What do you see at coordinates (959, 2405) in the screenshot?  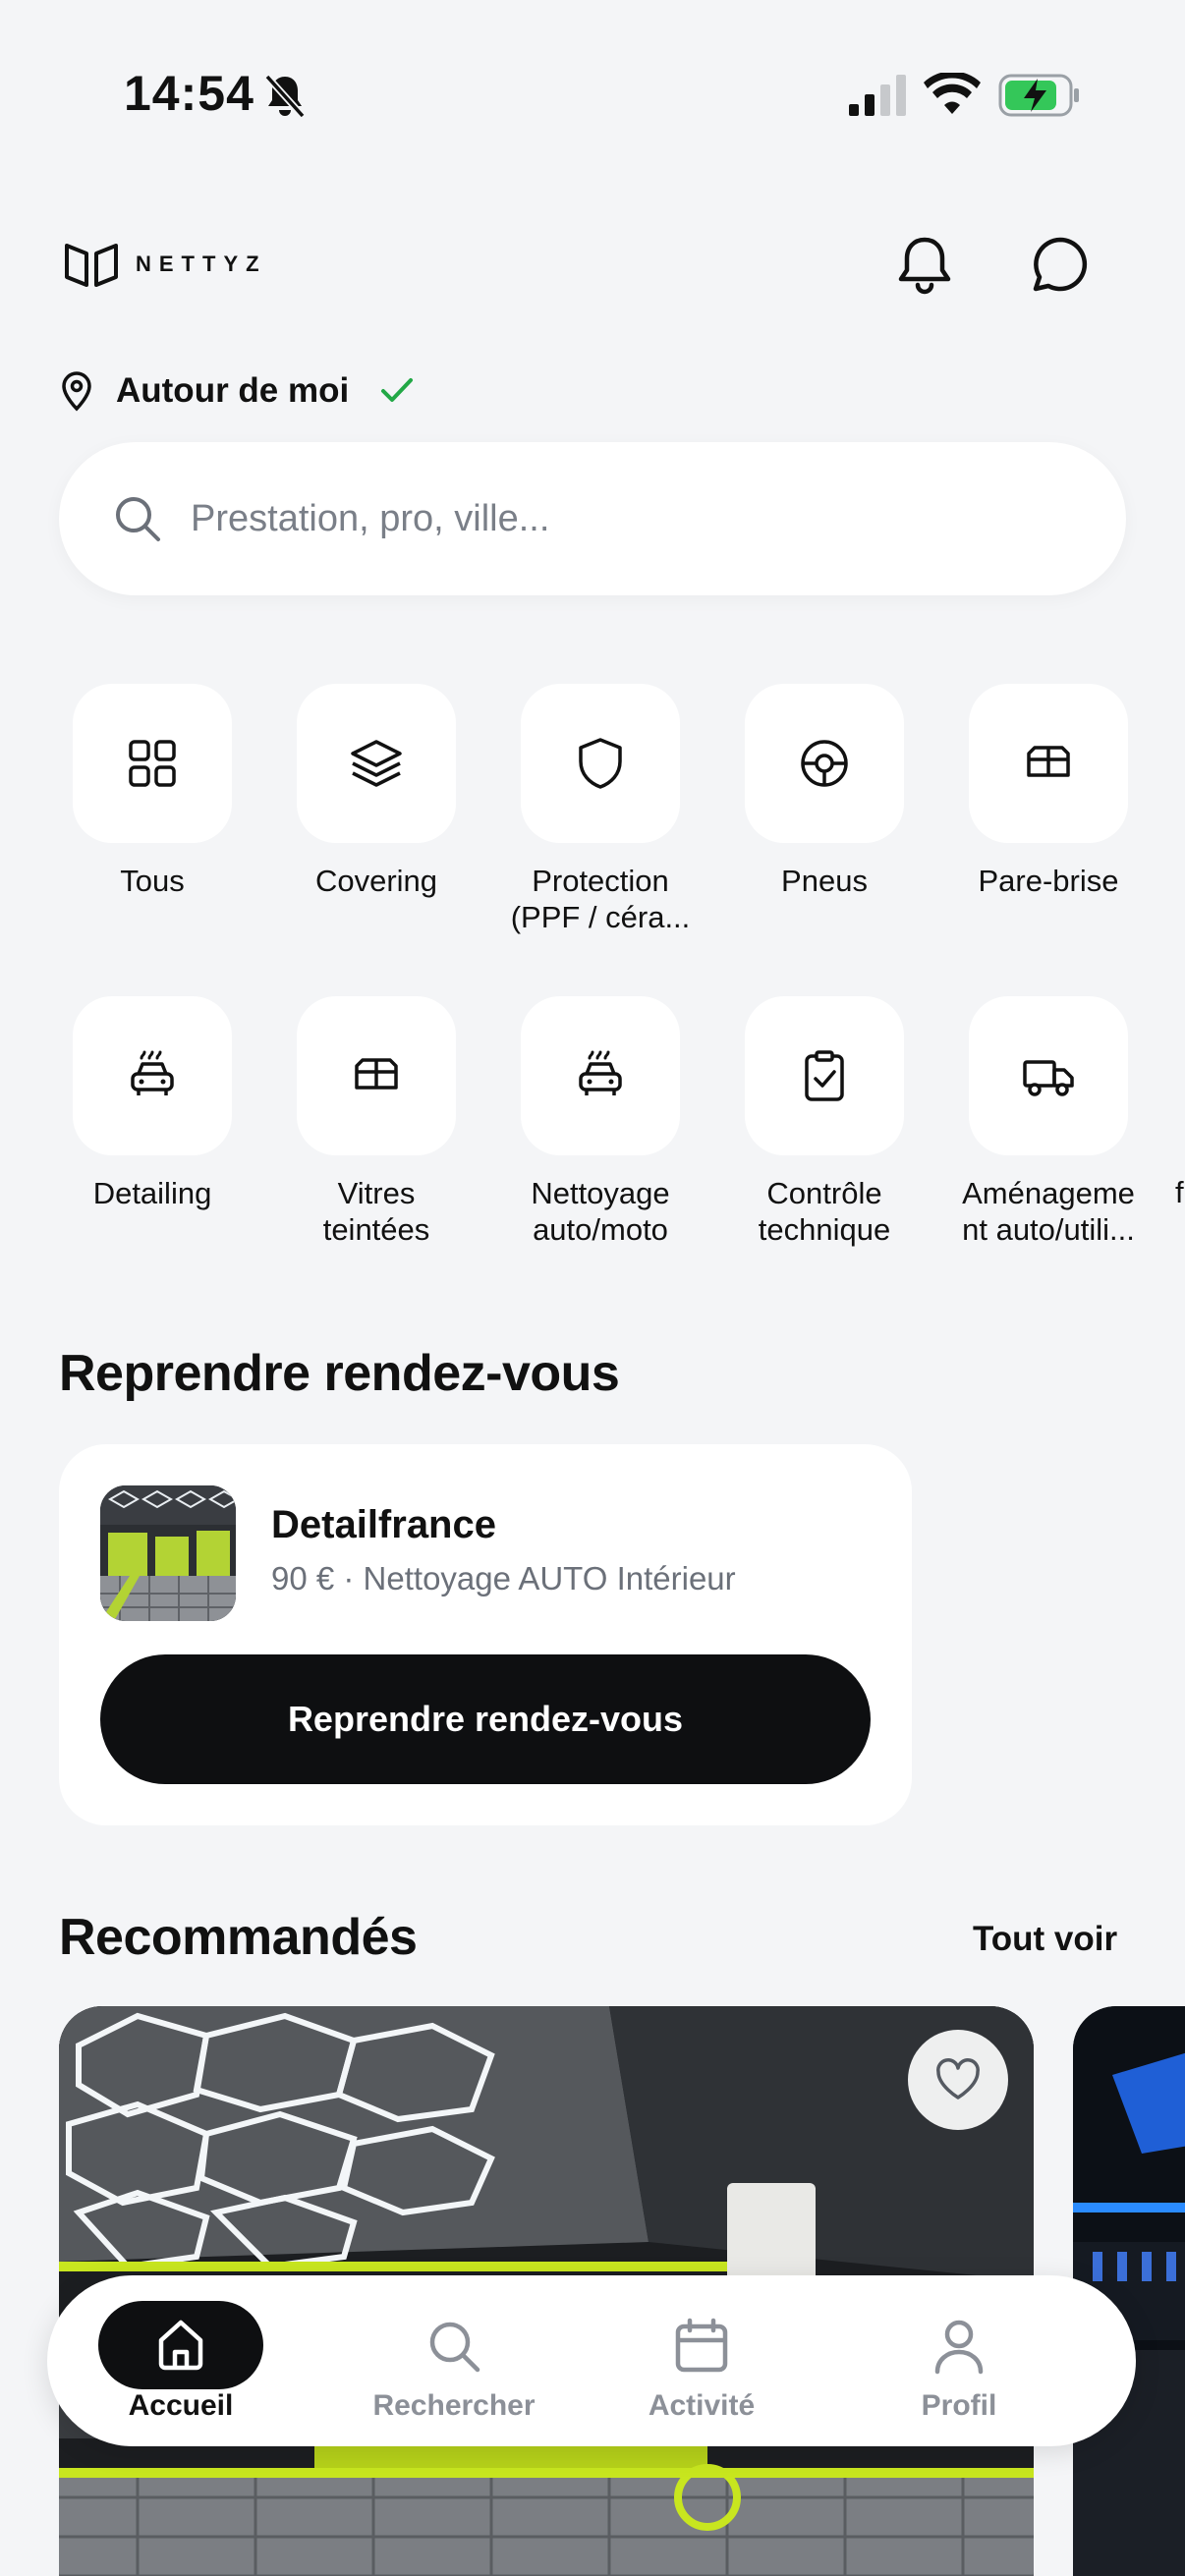 I see `tab-label: Profil` at bounding box center [959, 2405].